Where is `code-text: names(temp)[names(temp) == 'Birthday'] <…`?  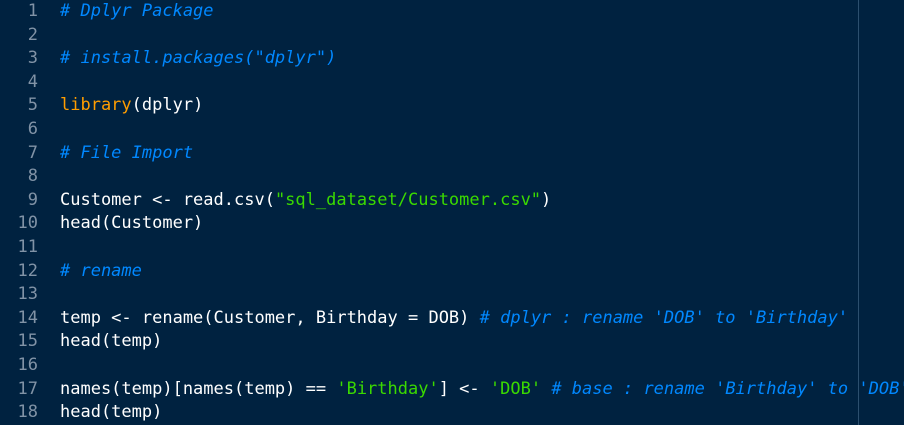 code-text: names(temp)[names(temp) == 'Birthday'] <… is located at coordinates (482, 390).